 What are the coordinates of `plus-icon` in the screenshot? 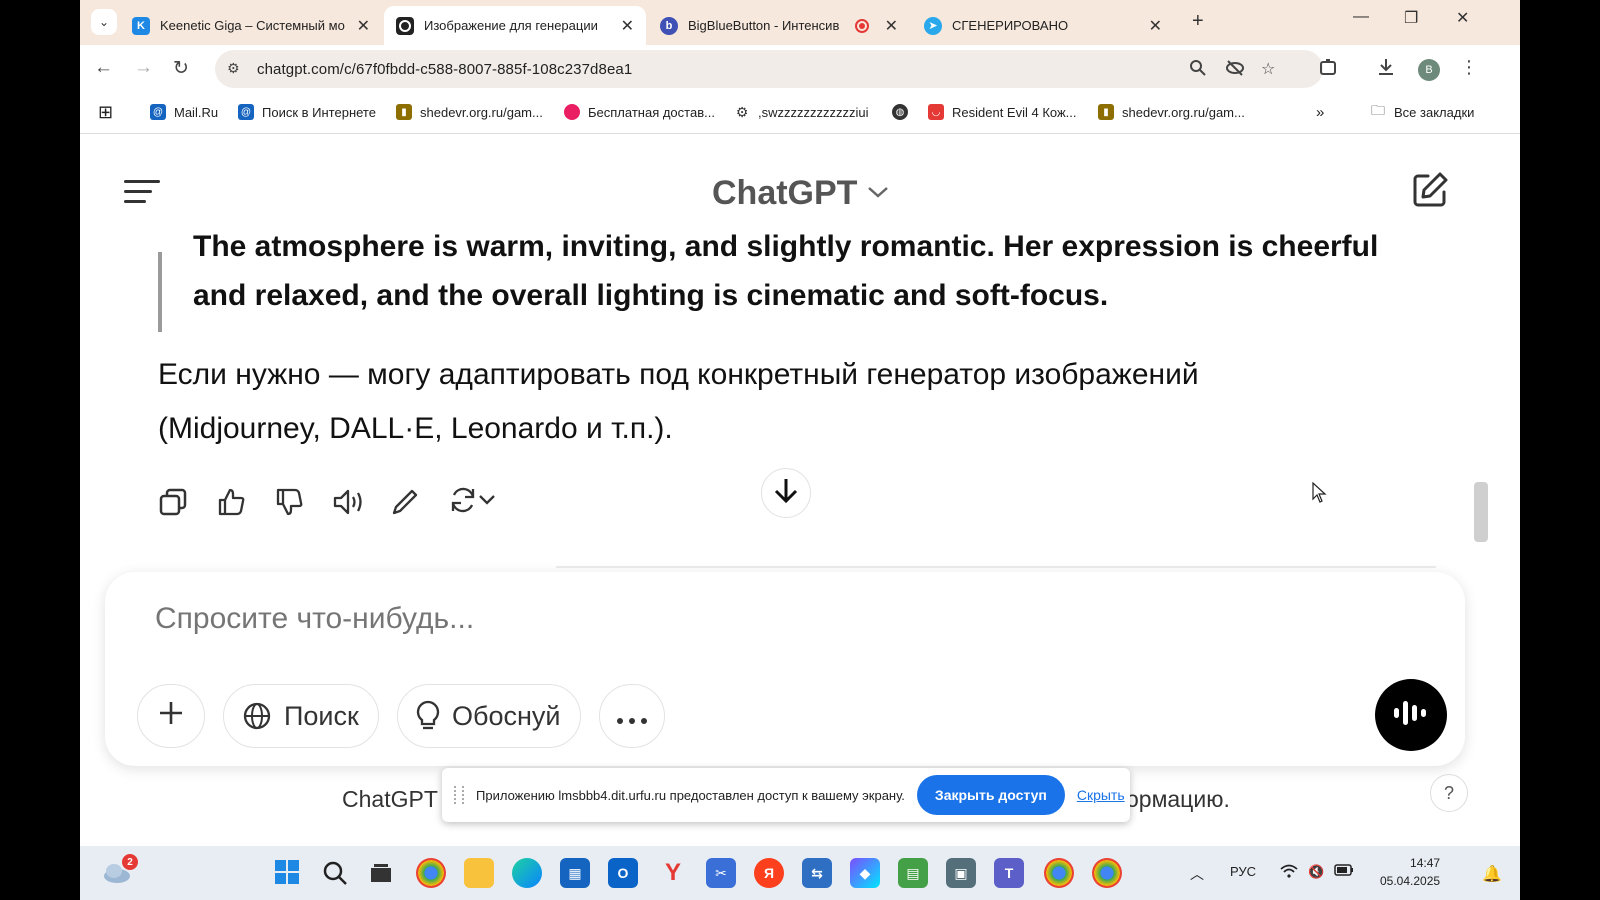 It's located at (171, 716).